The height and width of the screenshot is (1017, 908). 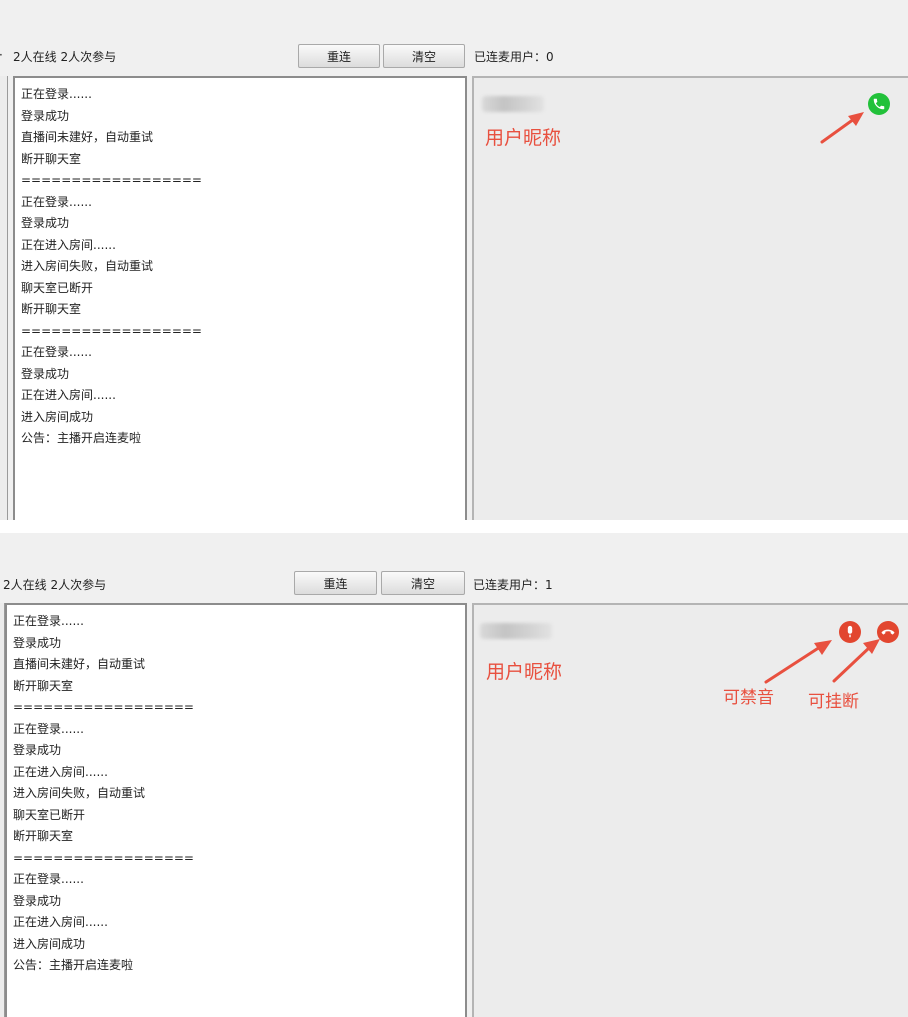 I want to click on hang-up-glyph, so click(x=888, y=632).